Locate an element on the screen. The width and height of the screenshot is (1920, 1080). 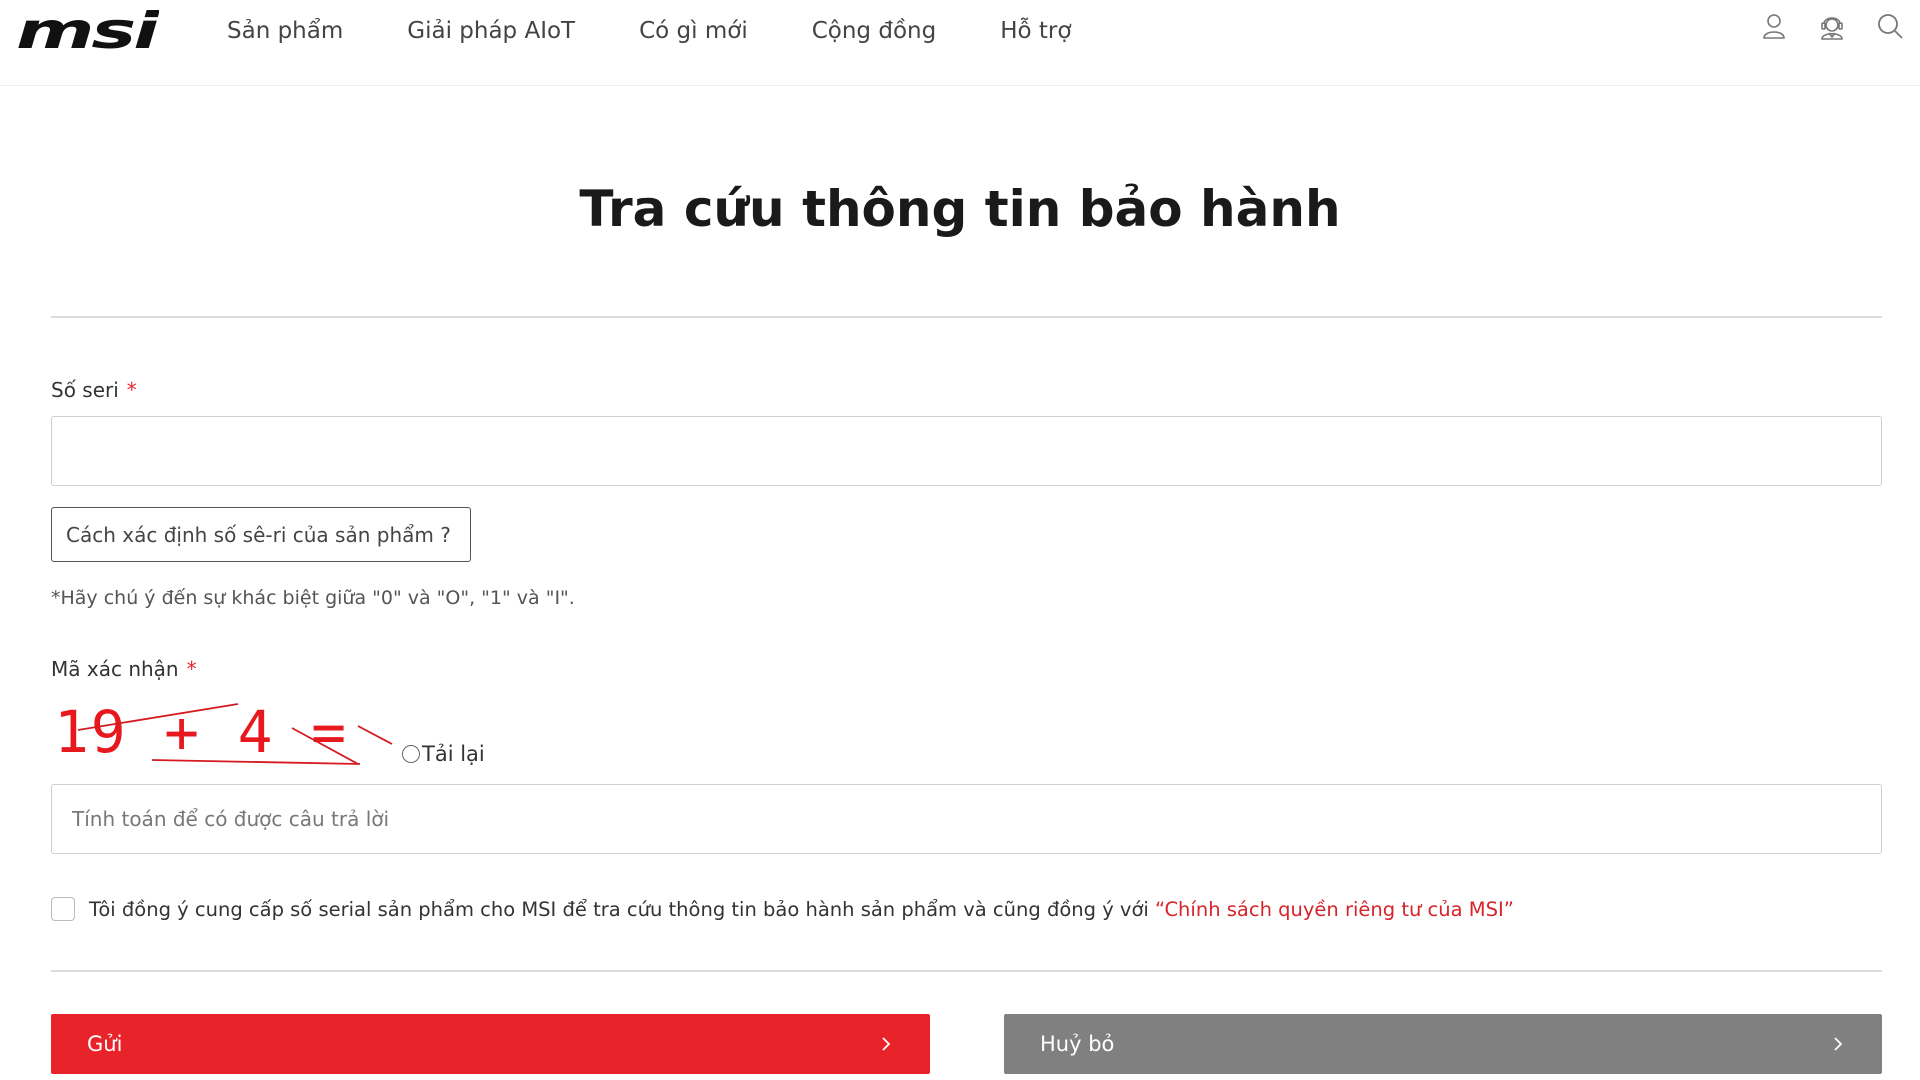
header-icons is located at coordinates (1832, 26).